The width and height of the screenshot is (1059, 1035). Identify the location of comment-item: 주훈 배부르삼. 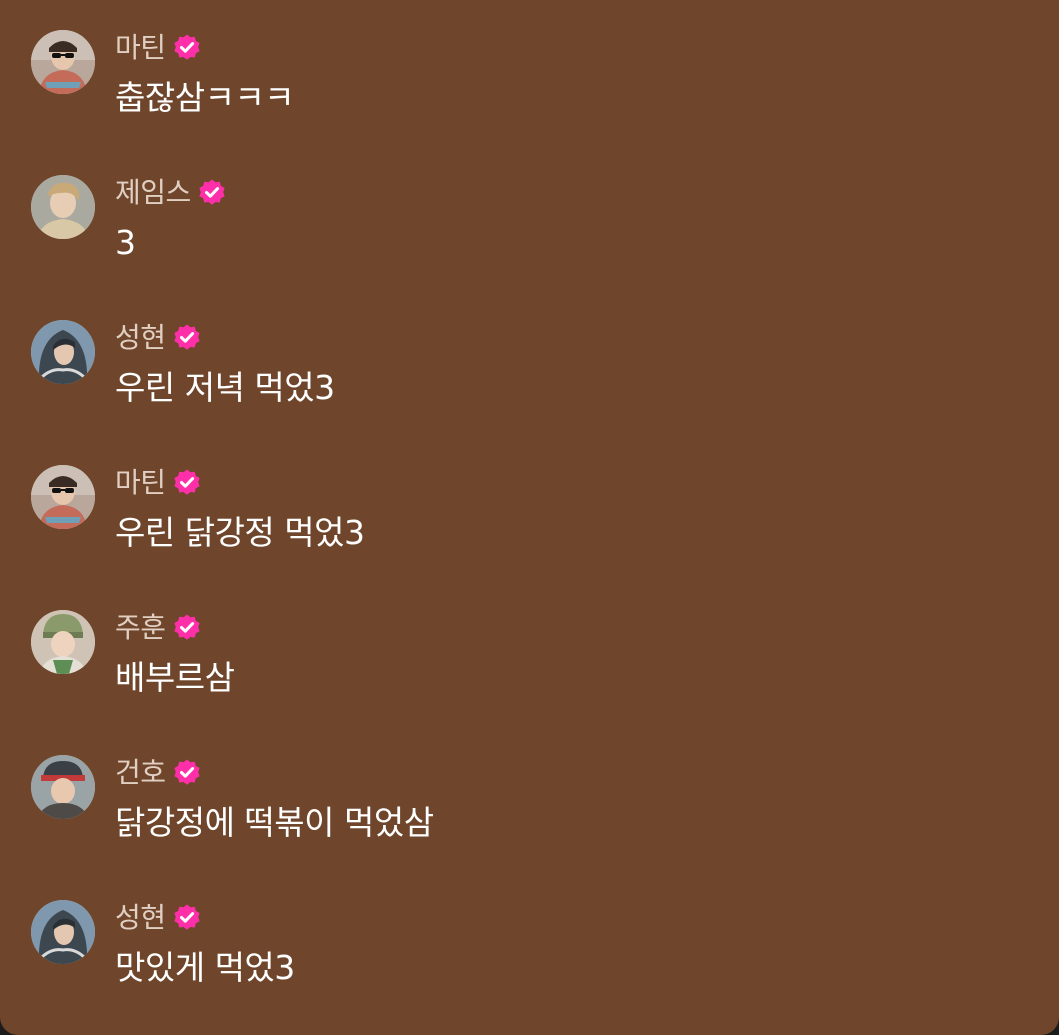
(529, 670).